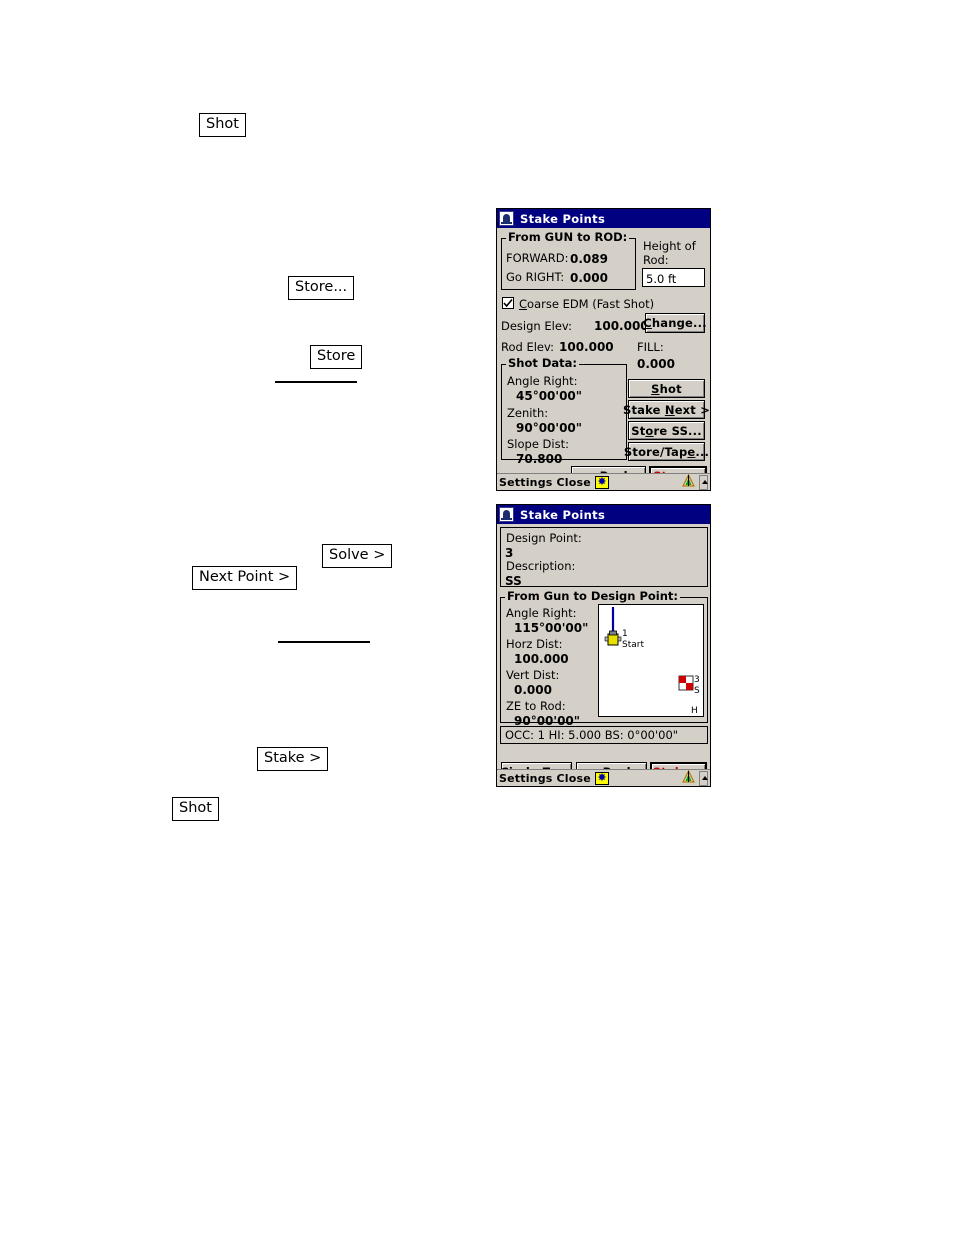 The image size is (954, 1235). What do you see at coordinates (544, 538) in the screenshot?
I see `design-point-label: Design Point:` at bounding box center [544, 538].